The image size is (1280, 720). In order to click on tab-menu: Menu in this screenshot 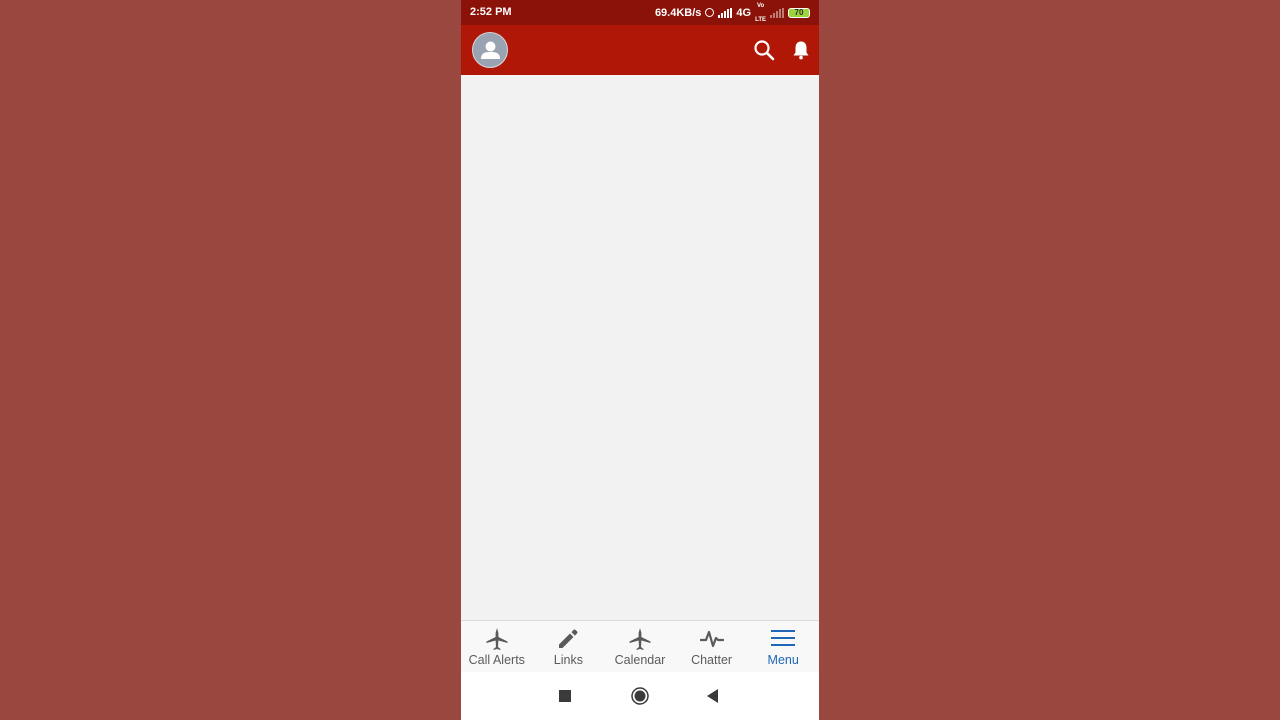, I will do `click(783, 646)`.